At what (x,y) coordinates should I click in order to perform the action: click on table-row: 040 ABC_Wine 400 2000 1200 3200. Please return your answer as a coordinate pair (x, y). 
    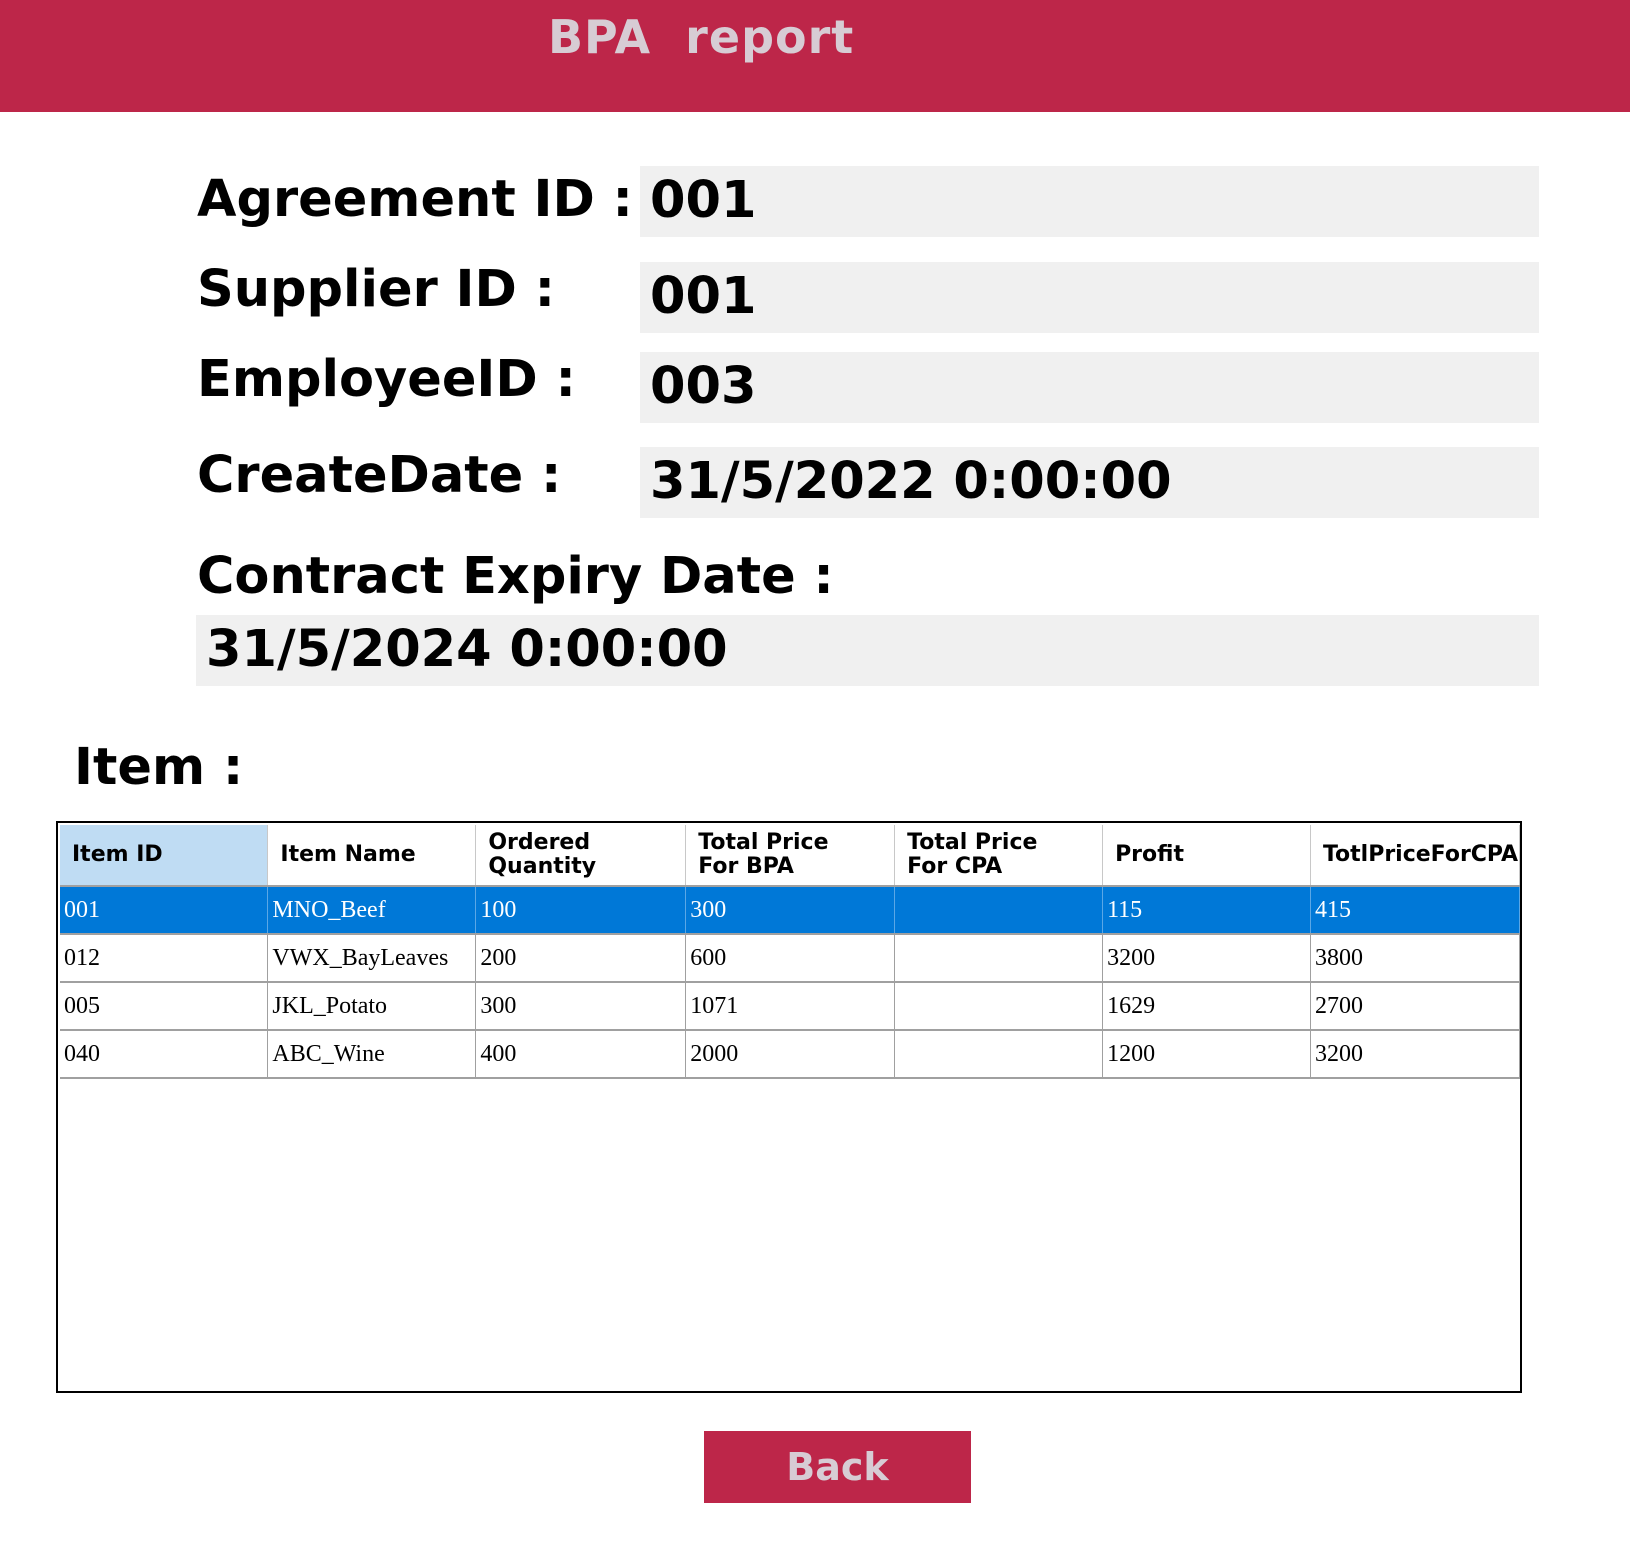
    Looking at the image, I should click on (790, 1054).